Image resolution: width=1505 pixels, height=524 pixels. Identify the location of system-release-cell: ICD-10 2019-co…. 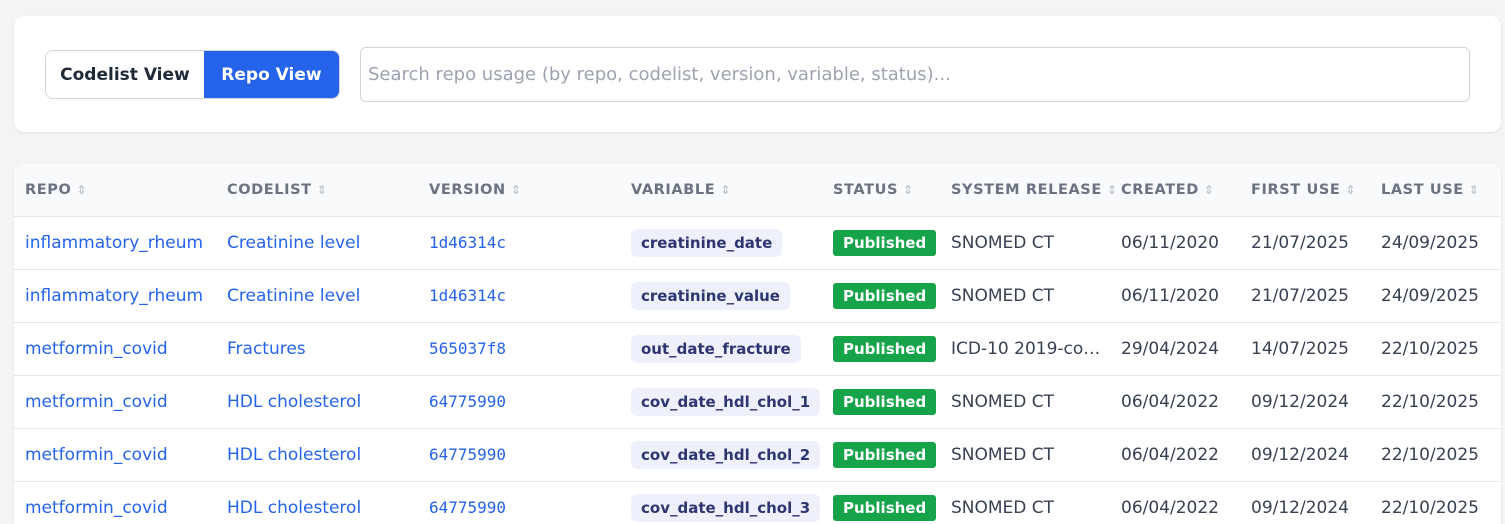
(1026, 348).